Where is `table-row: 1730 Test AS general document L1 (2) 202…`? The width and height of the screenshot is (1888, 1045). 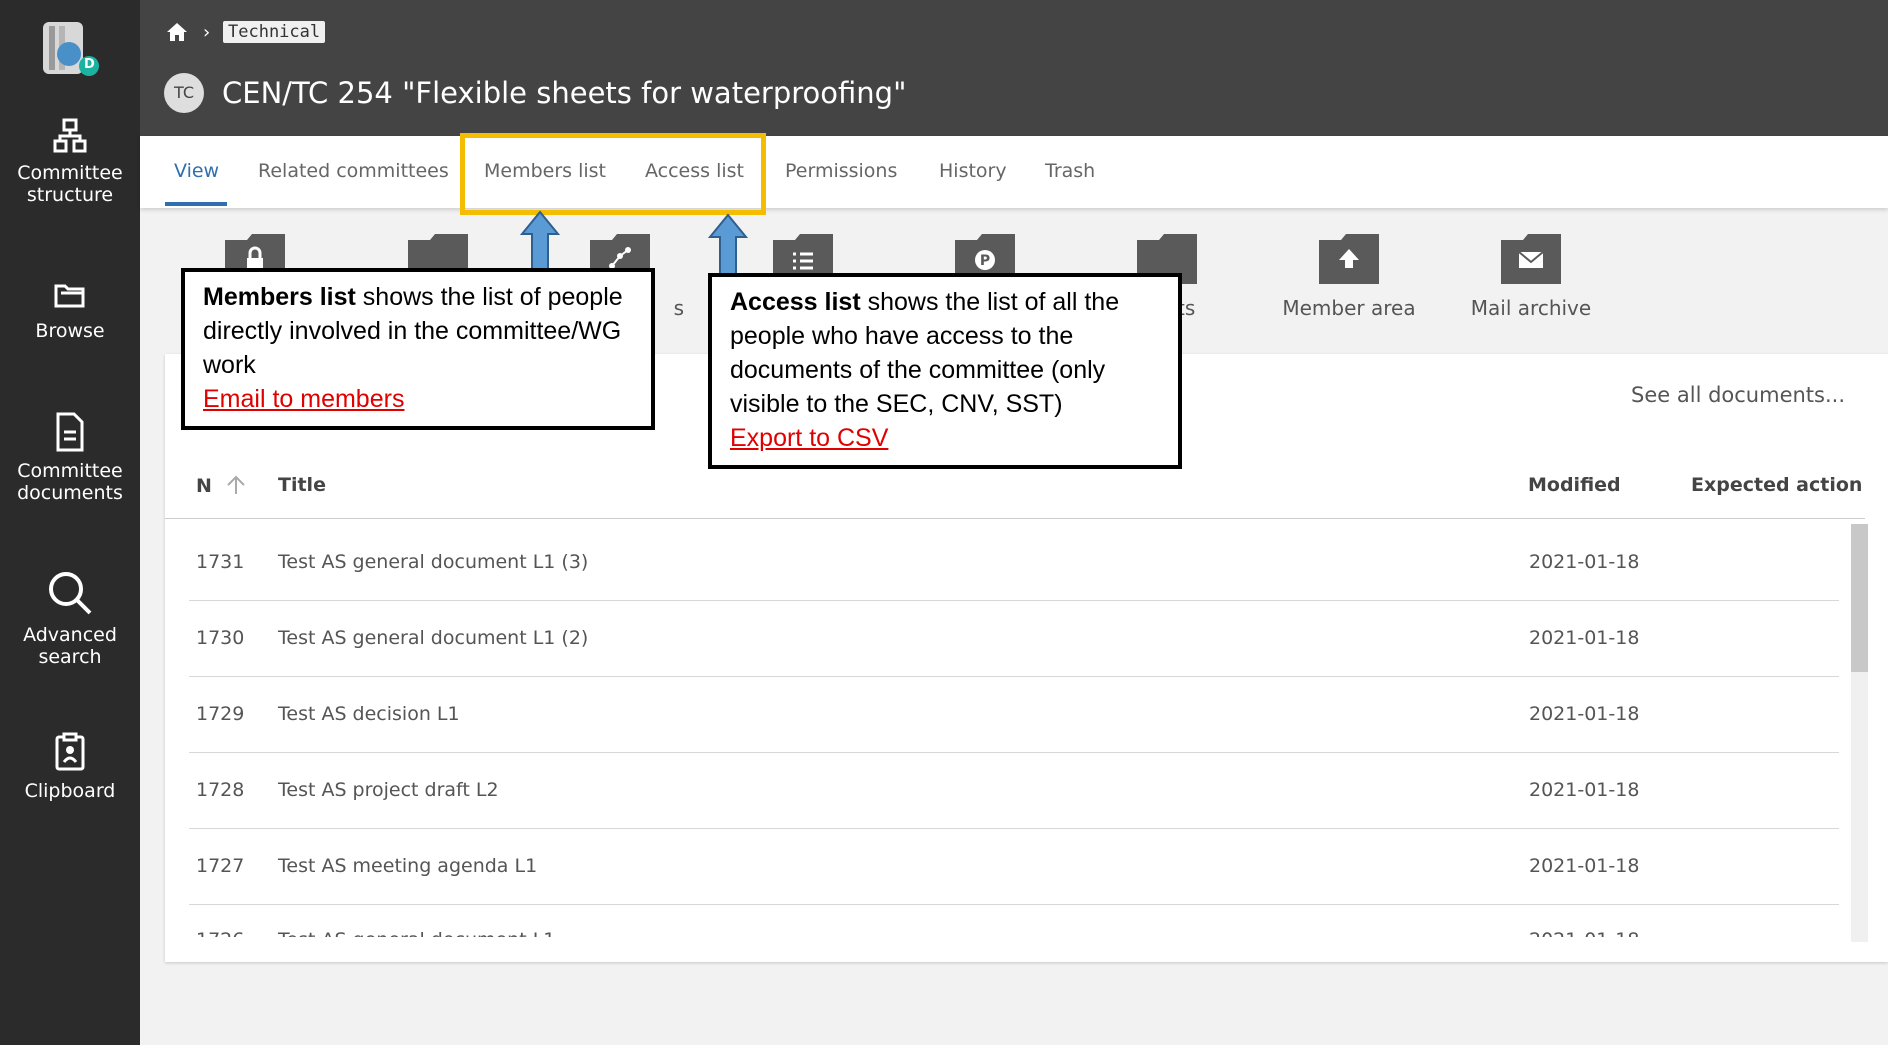 table-row: 1730 Test AS general document L1 (2) 202… is located at coordinates (1014, 639).